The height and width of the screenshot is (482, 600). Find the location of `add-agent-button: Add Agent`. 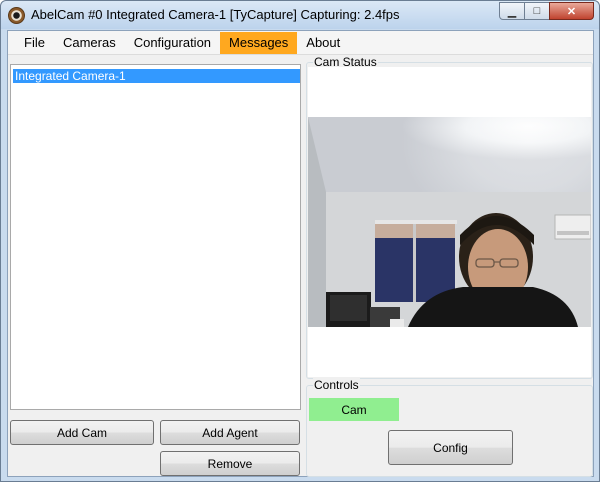

add-agent-button: Add Agent is located at coordinates (230, 432).